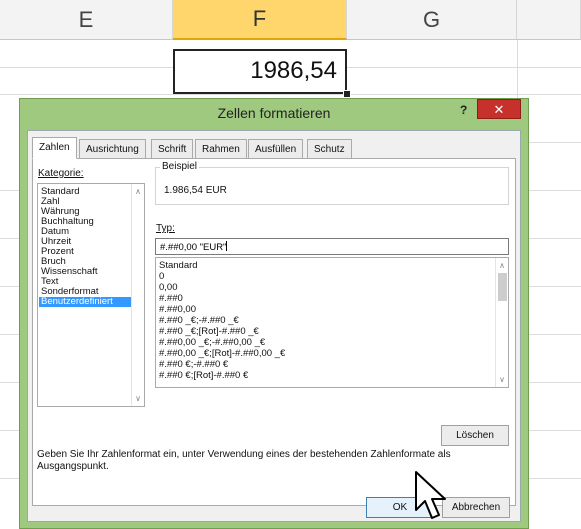 Image resolution: width=581 pixels, height=529 pixels. I want to click on fill-handle, so click(347, 94).